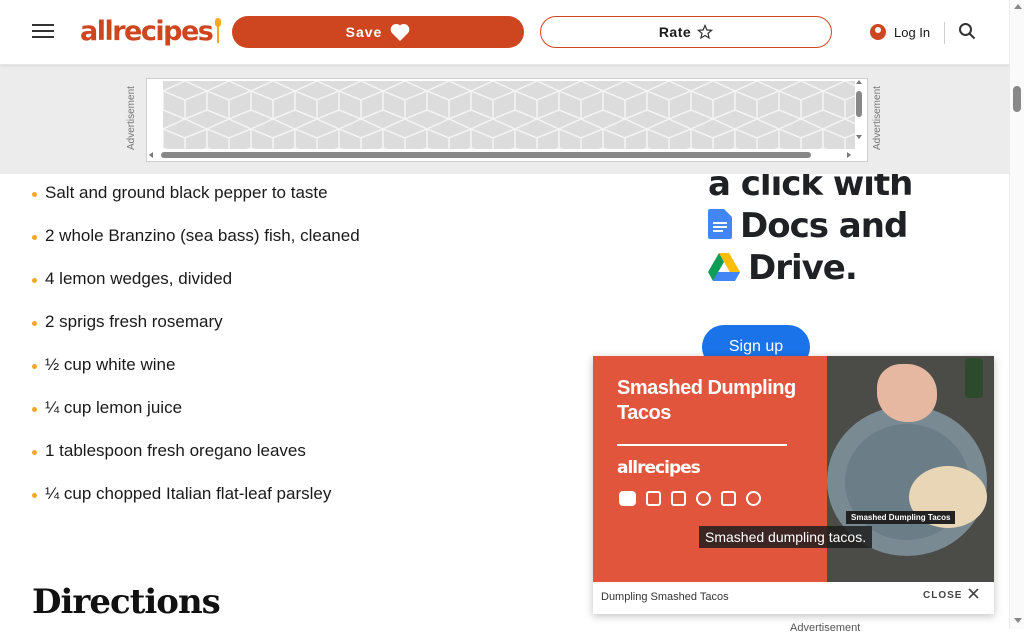 The width and height of the screenshot is (1024, 634). Describe the element at coordinates (967, 31) in the screenshot. I see `search-icon` at that location.